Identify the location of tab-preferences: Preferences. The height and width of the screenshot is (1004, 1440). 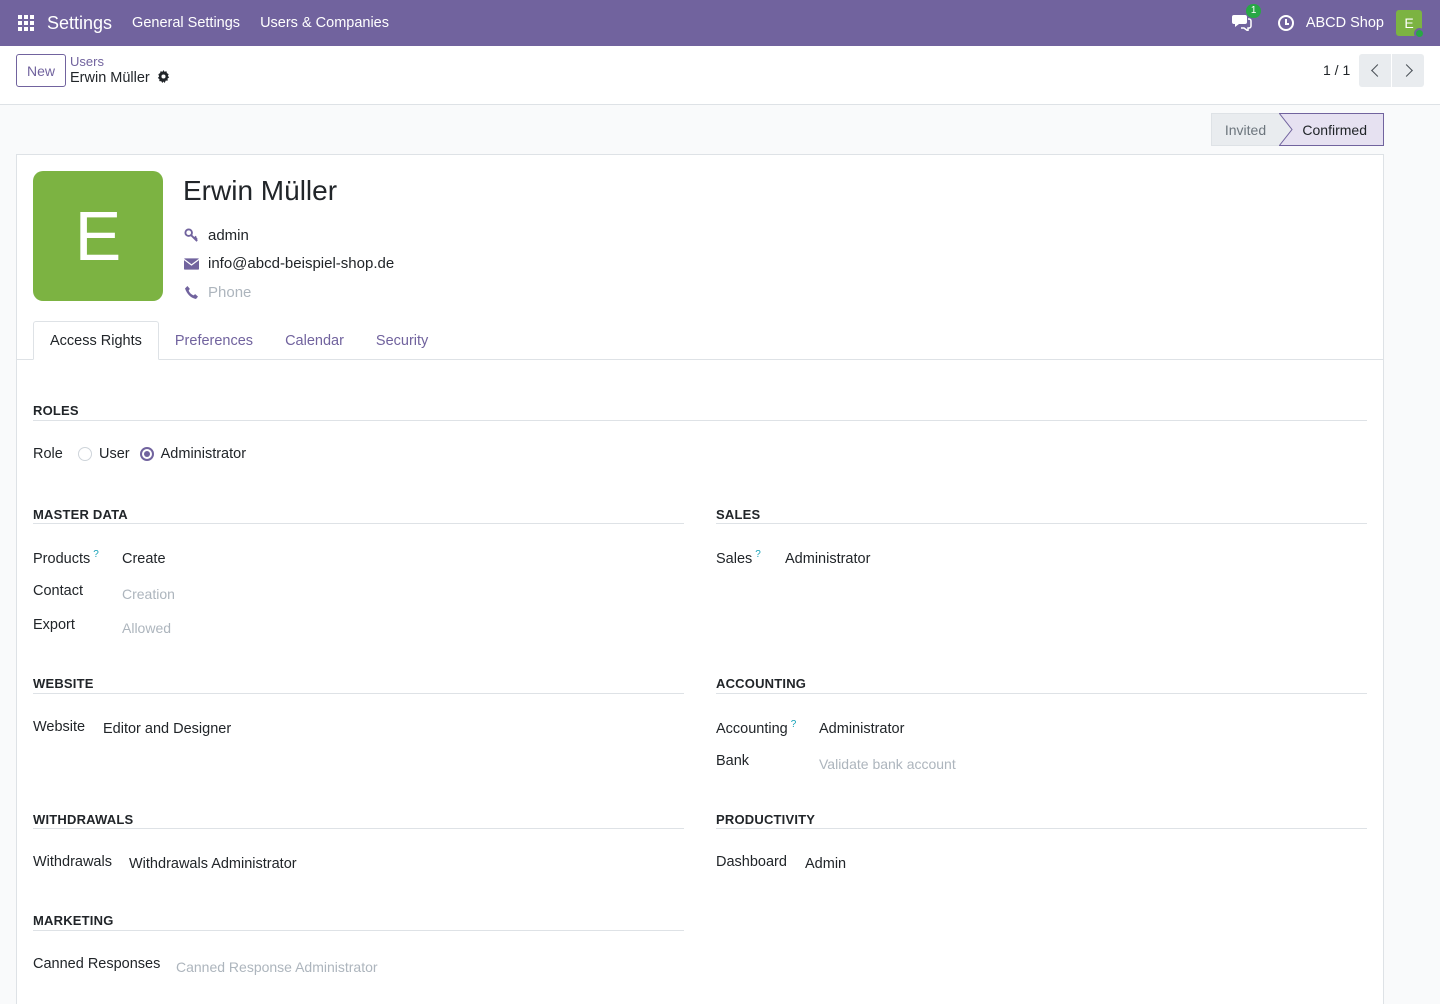
(214, 340).